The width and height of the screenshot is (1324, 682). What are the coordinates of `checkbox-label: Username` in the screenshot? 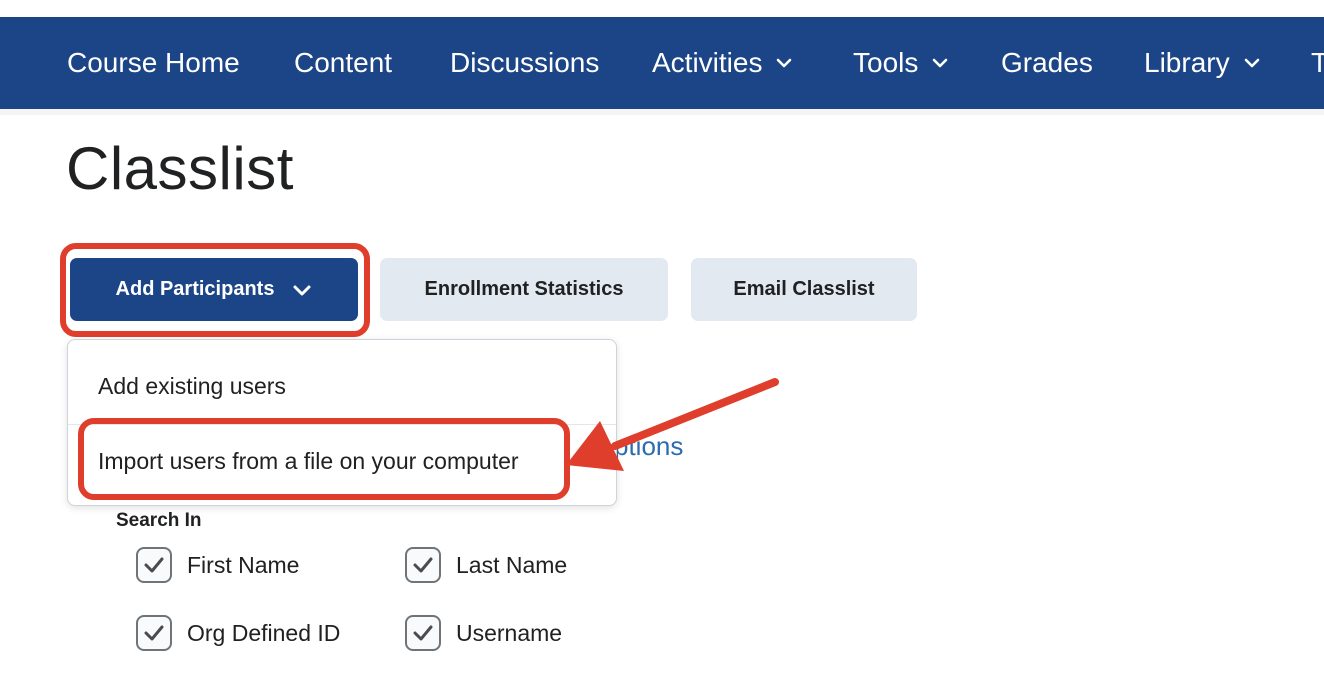 It's located at (509, 632).